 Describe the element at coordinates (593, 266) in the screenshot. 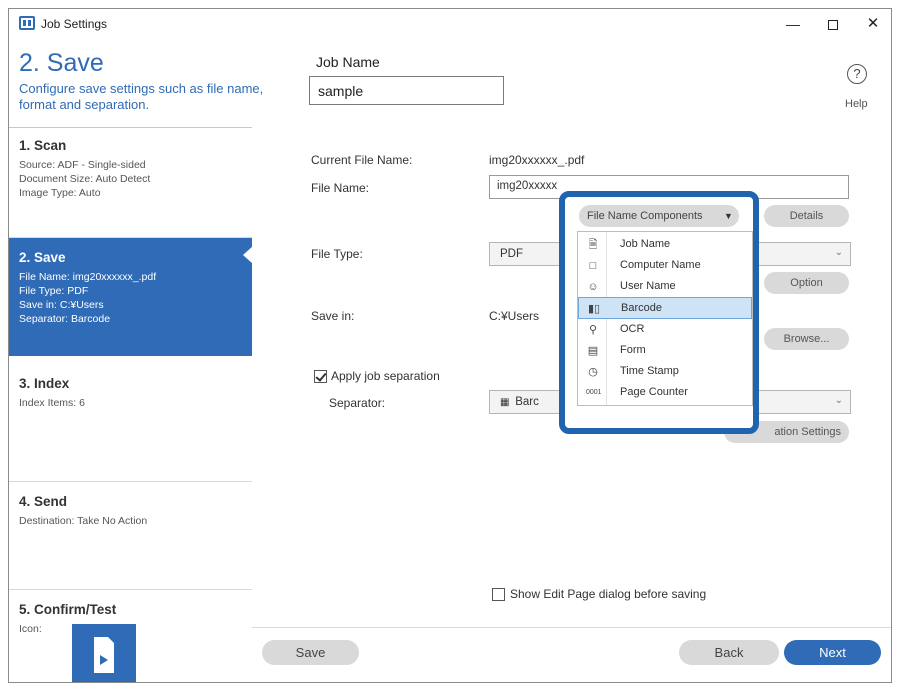

I see `computer-icon: □` at that location.